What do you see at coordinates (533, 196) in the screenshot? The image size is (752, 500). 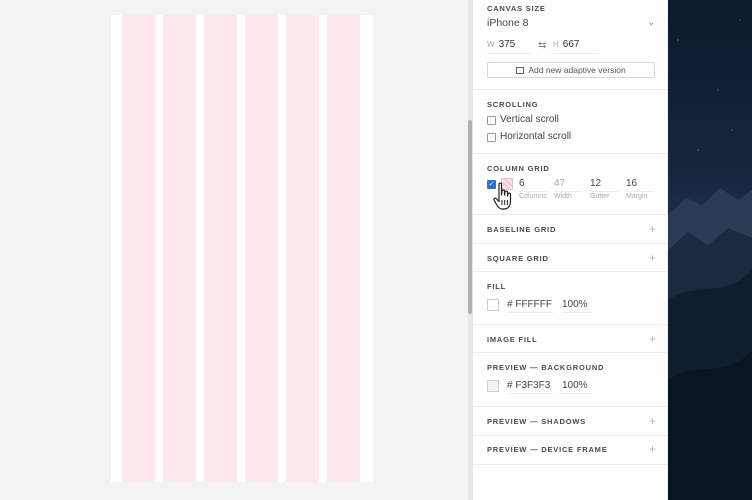 I see `columns-label: Columns` at bounding box center [533, 196].